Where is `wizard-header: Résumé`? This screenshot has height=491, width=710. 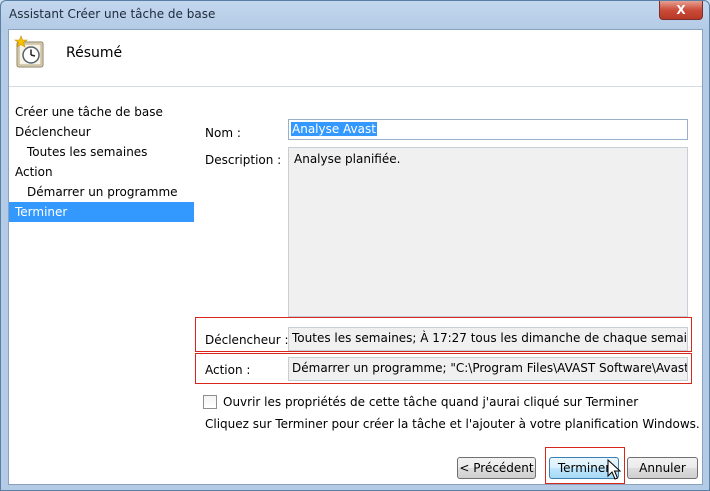
wizard-header: Résumé is located at coordinates (355, 58).